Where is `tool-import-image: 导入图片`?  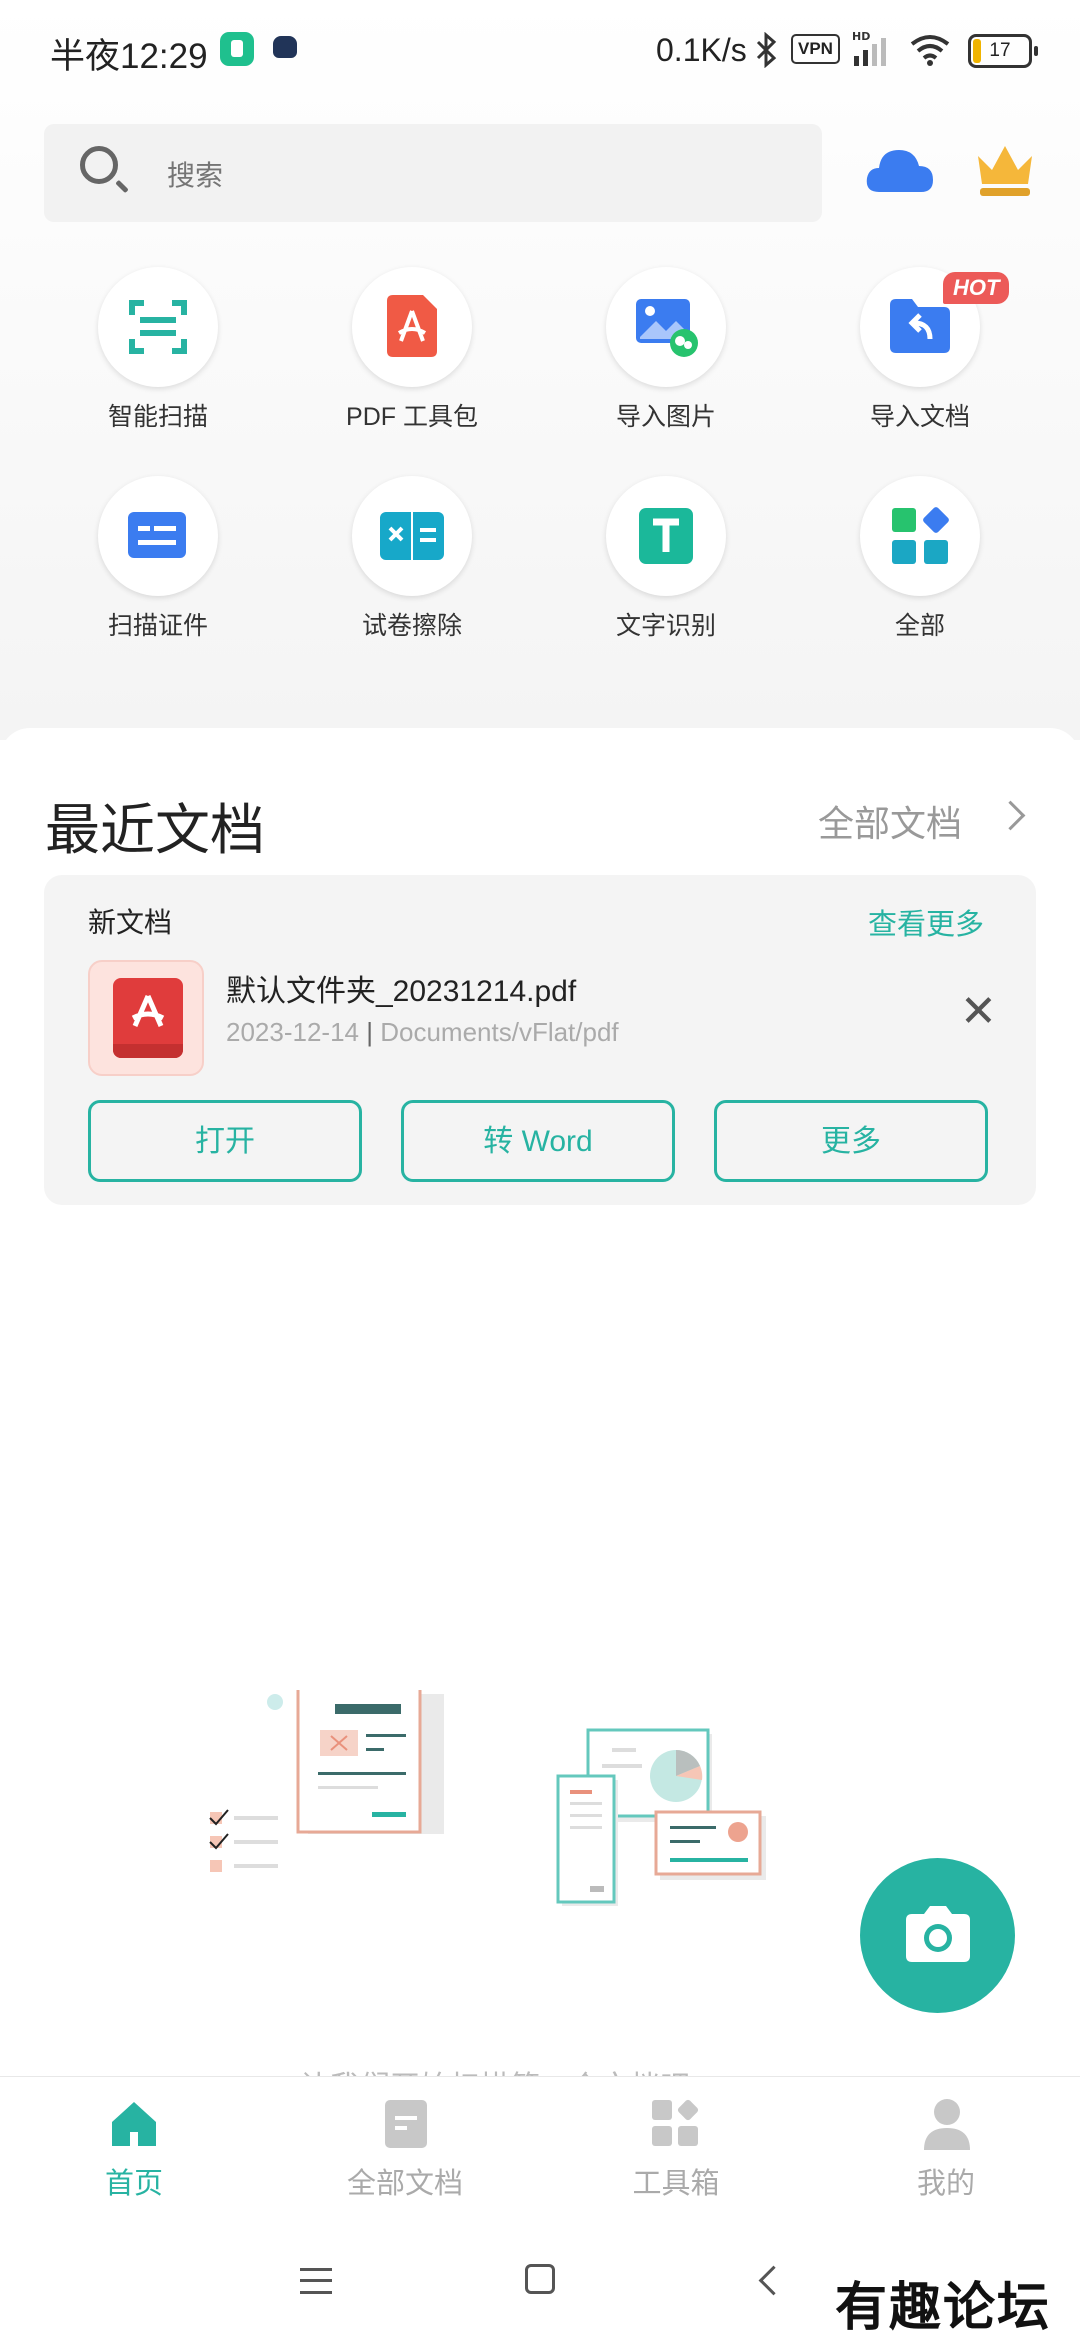
tool-import-image: 导入图片 is located at coordinates (666, 367).